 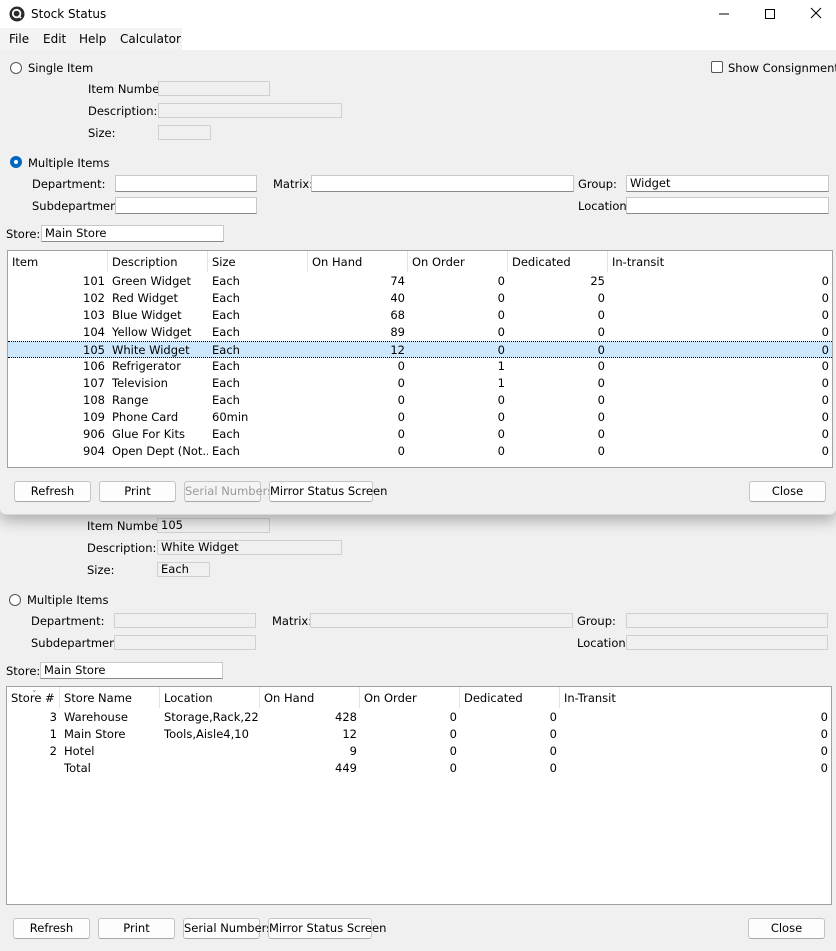 What do you see at coordinates (210, 768) in the screenshot?
I see `store-location-cell` at bounding box center [210, 768].